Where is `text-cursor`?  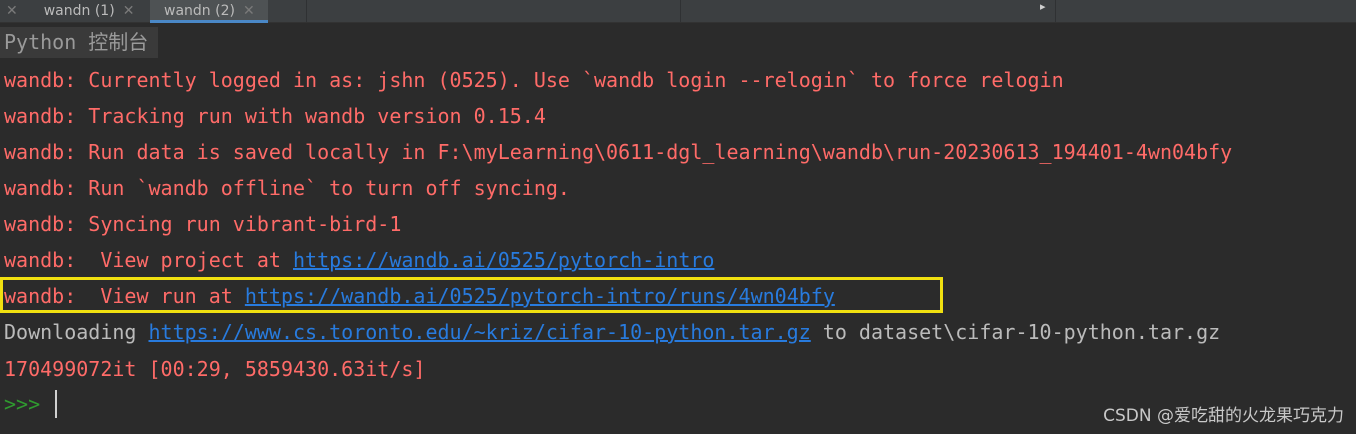
text-cursor is located at coordinates (56, 404).